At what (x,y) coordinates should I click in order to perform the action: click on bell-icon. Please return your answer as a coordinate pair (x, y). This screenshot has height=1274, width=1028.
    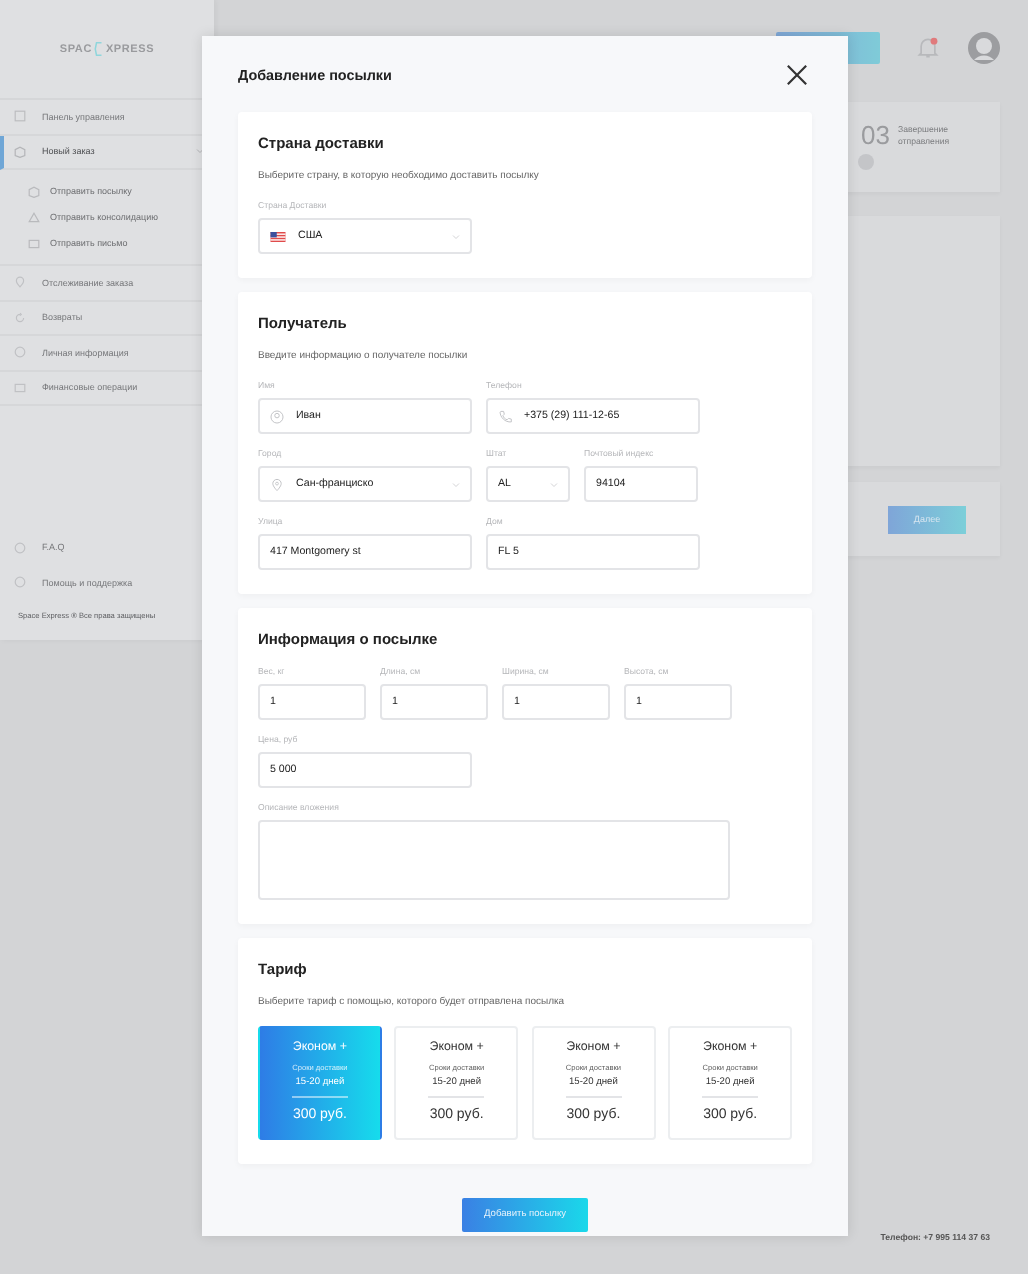
    Looking at the image, I should click on (928, 48).